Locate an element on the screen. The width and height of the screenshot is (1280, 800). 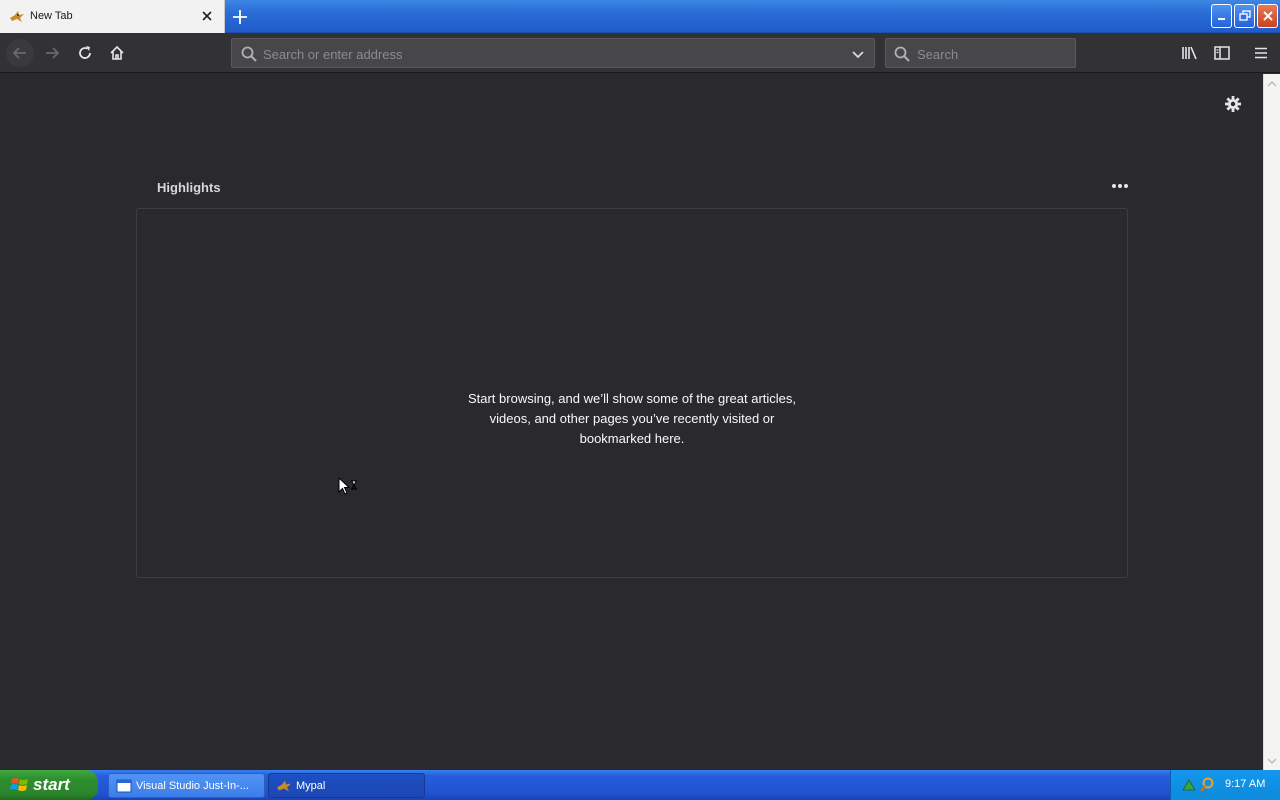
tab-new-tab: New Tab is located at coordinates (112, 16).